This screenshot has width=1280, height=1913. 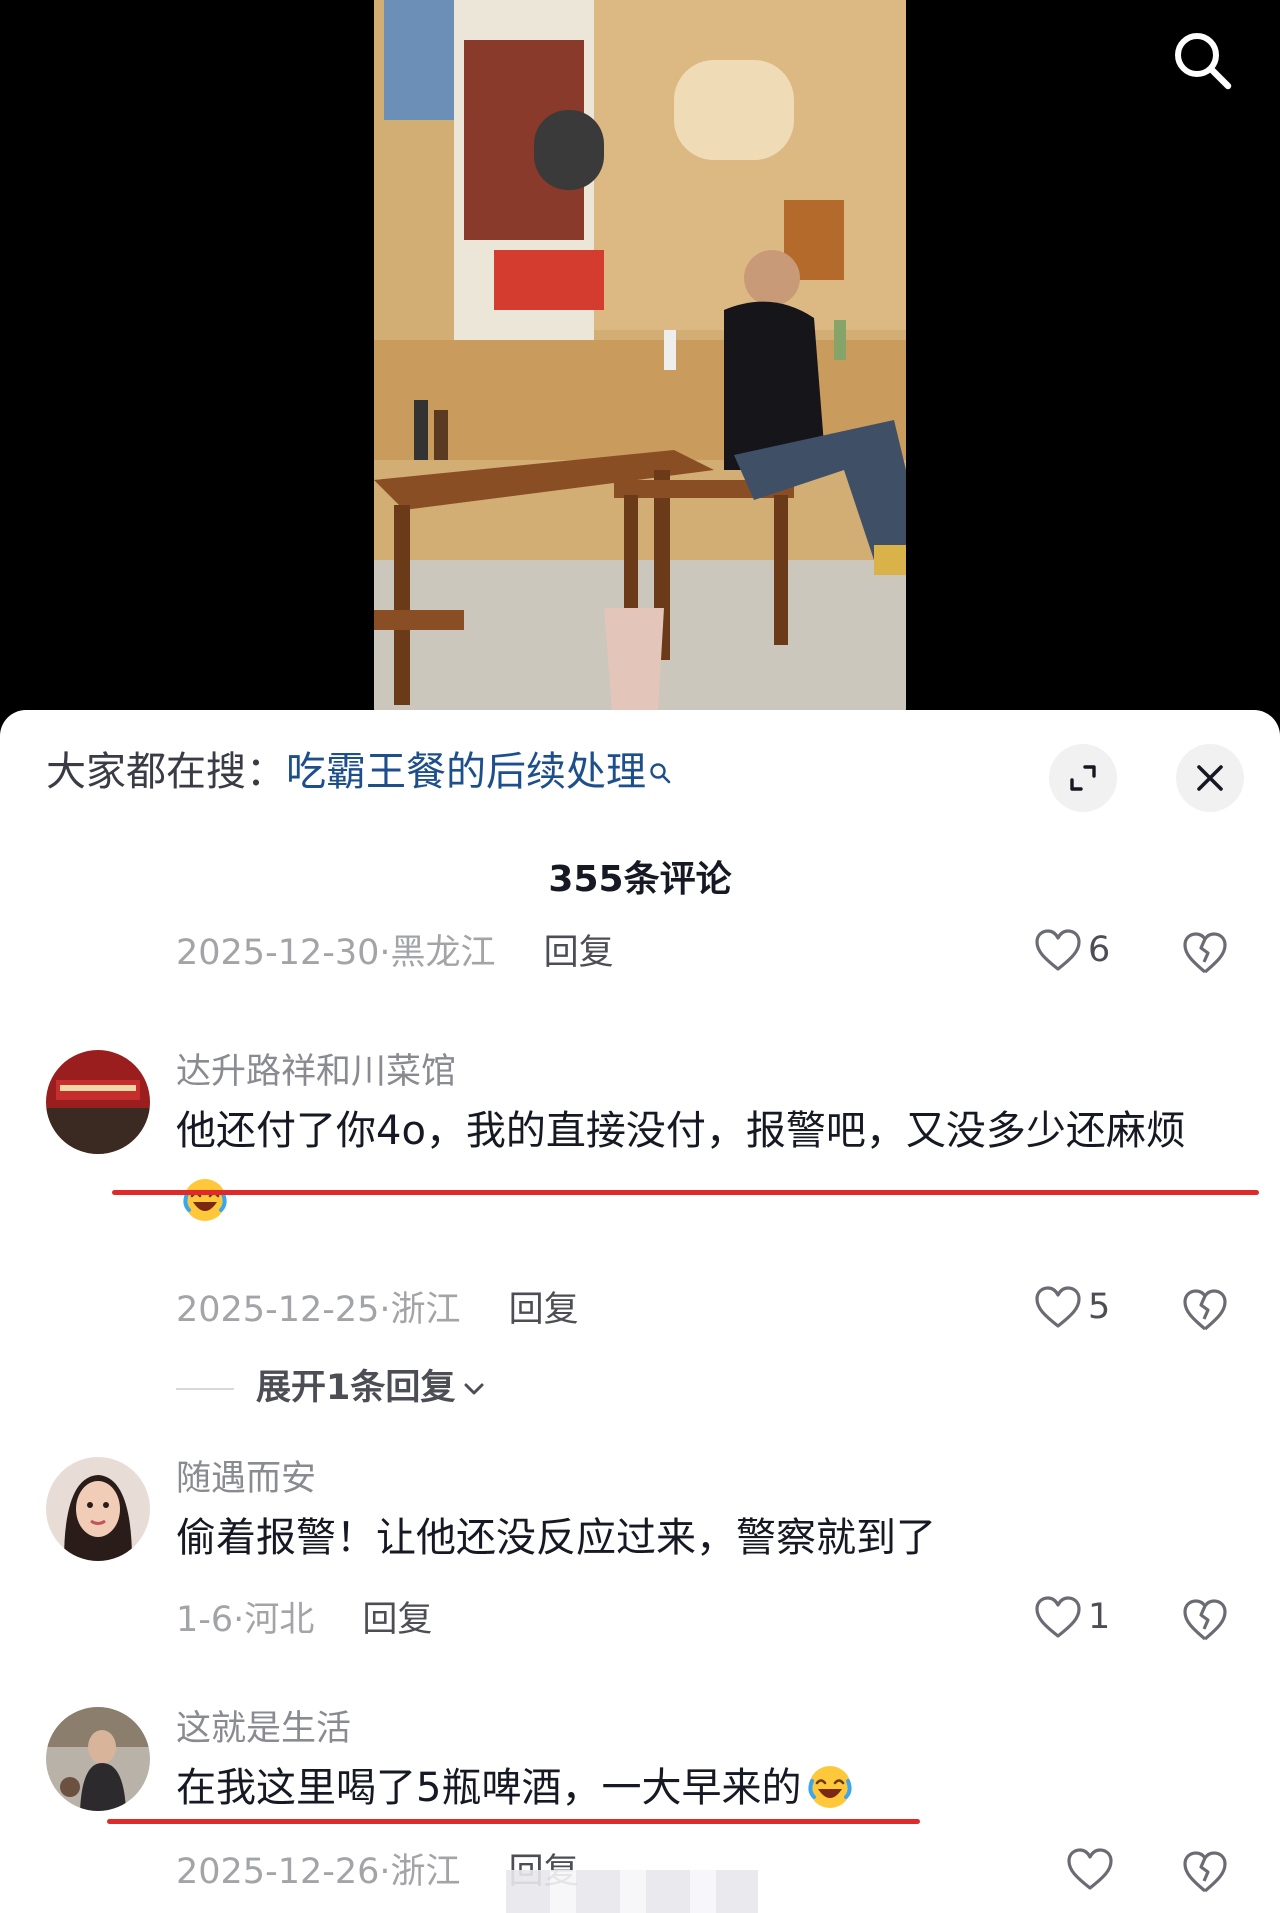 I want to click on expand-icon, so click(x=1083, y=778).